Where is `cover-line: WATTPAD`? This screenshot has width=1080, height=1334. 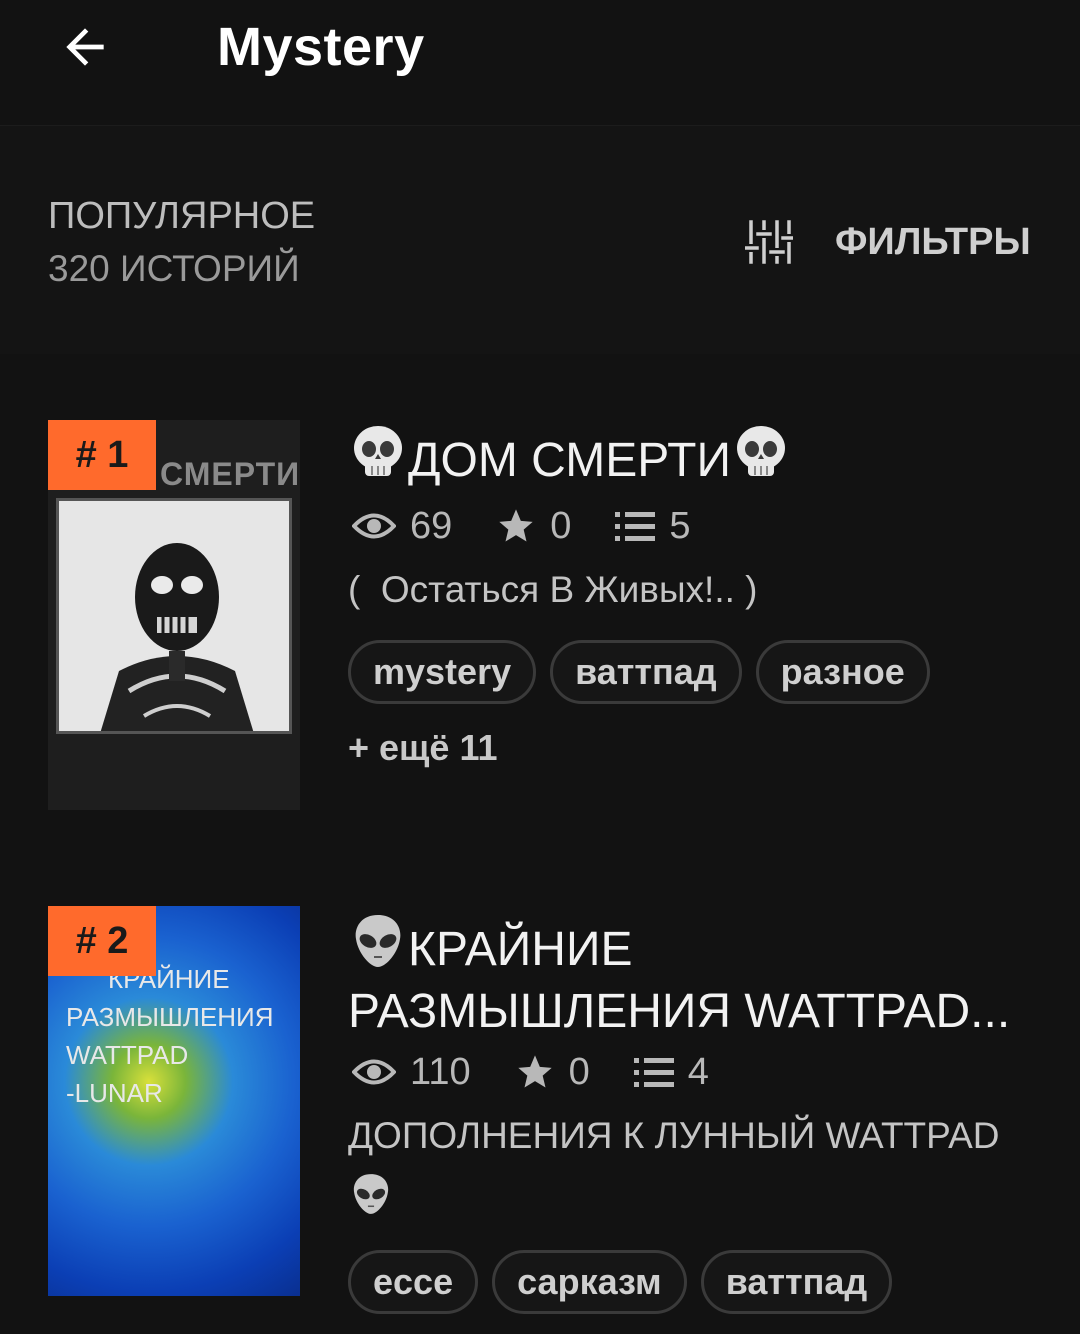
cover-line: WATTPAD is located at coordinates (127, 1055).